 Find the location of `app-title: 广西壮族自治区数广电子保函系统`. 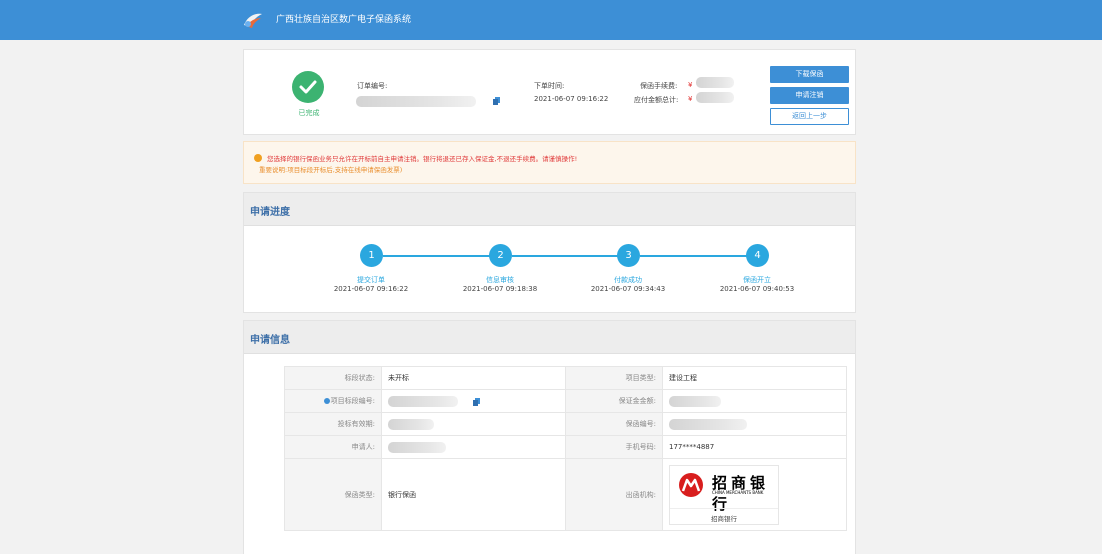

app-title: 广西壮族自治区数广电子保函系统 is located at coordinates (344, 20).